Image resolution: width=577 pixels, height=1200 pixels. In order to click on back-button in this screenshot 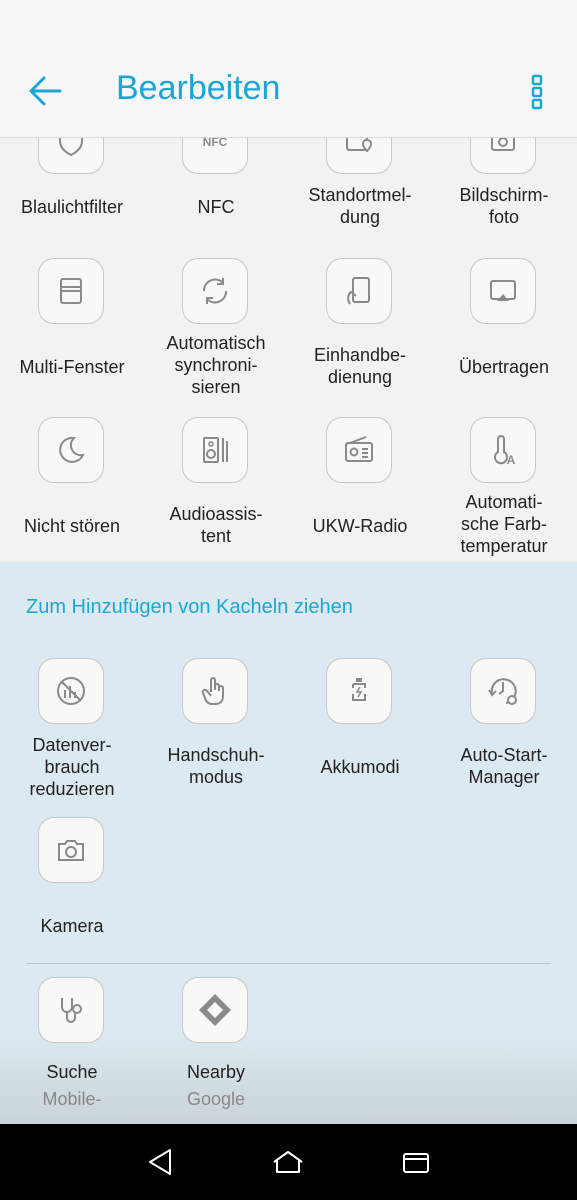, I will do `click(46, 91)`.